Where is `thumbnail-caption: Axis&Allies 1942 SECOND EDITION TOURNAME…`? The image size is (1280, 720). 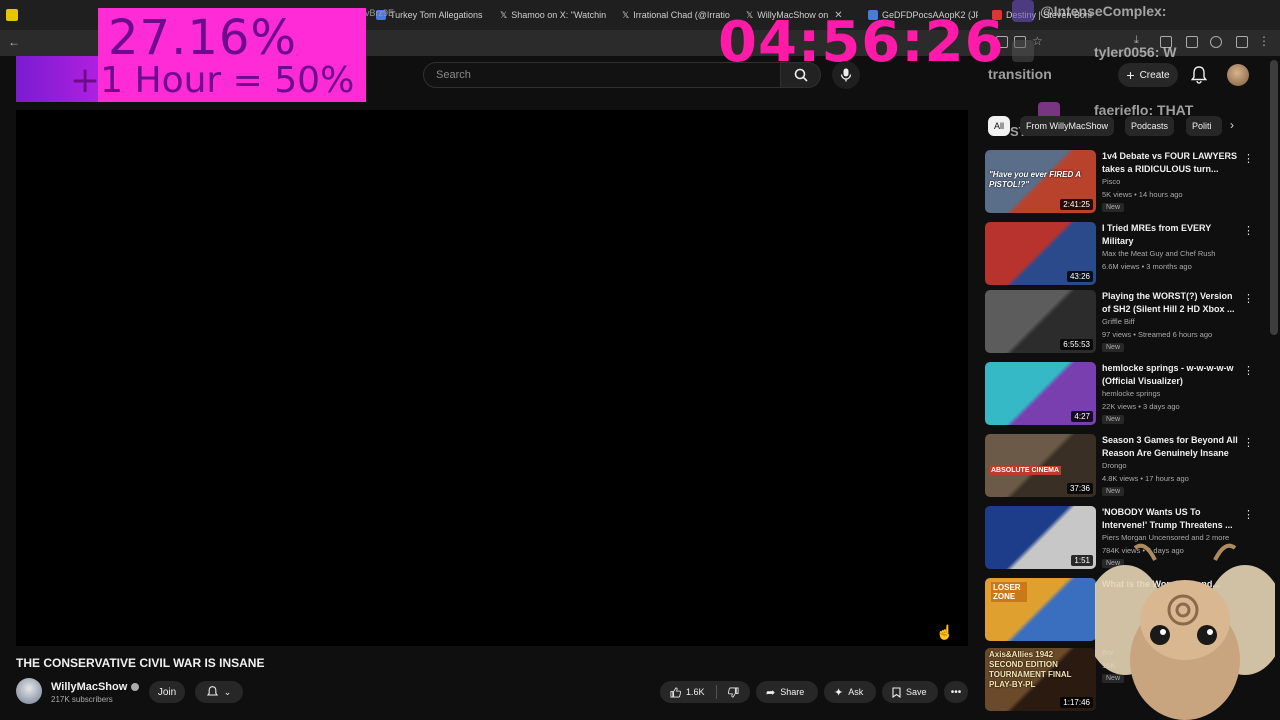
thumbnail-caption: Axis&Allies 1942 SECOND EDITION TOURNAME… is located at coordinates (1030, 669).